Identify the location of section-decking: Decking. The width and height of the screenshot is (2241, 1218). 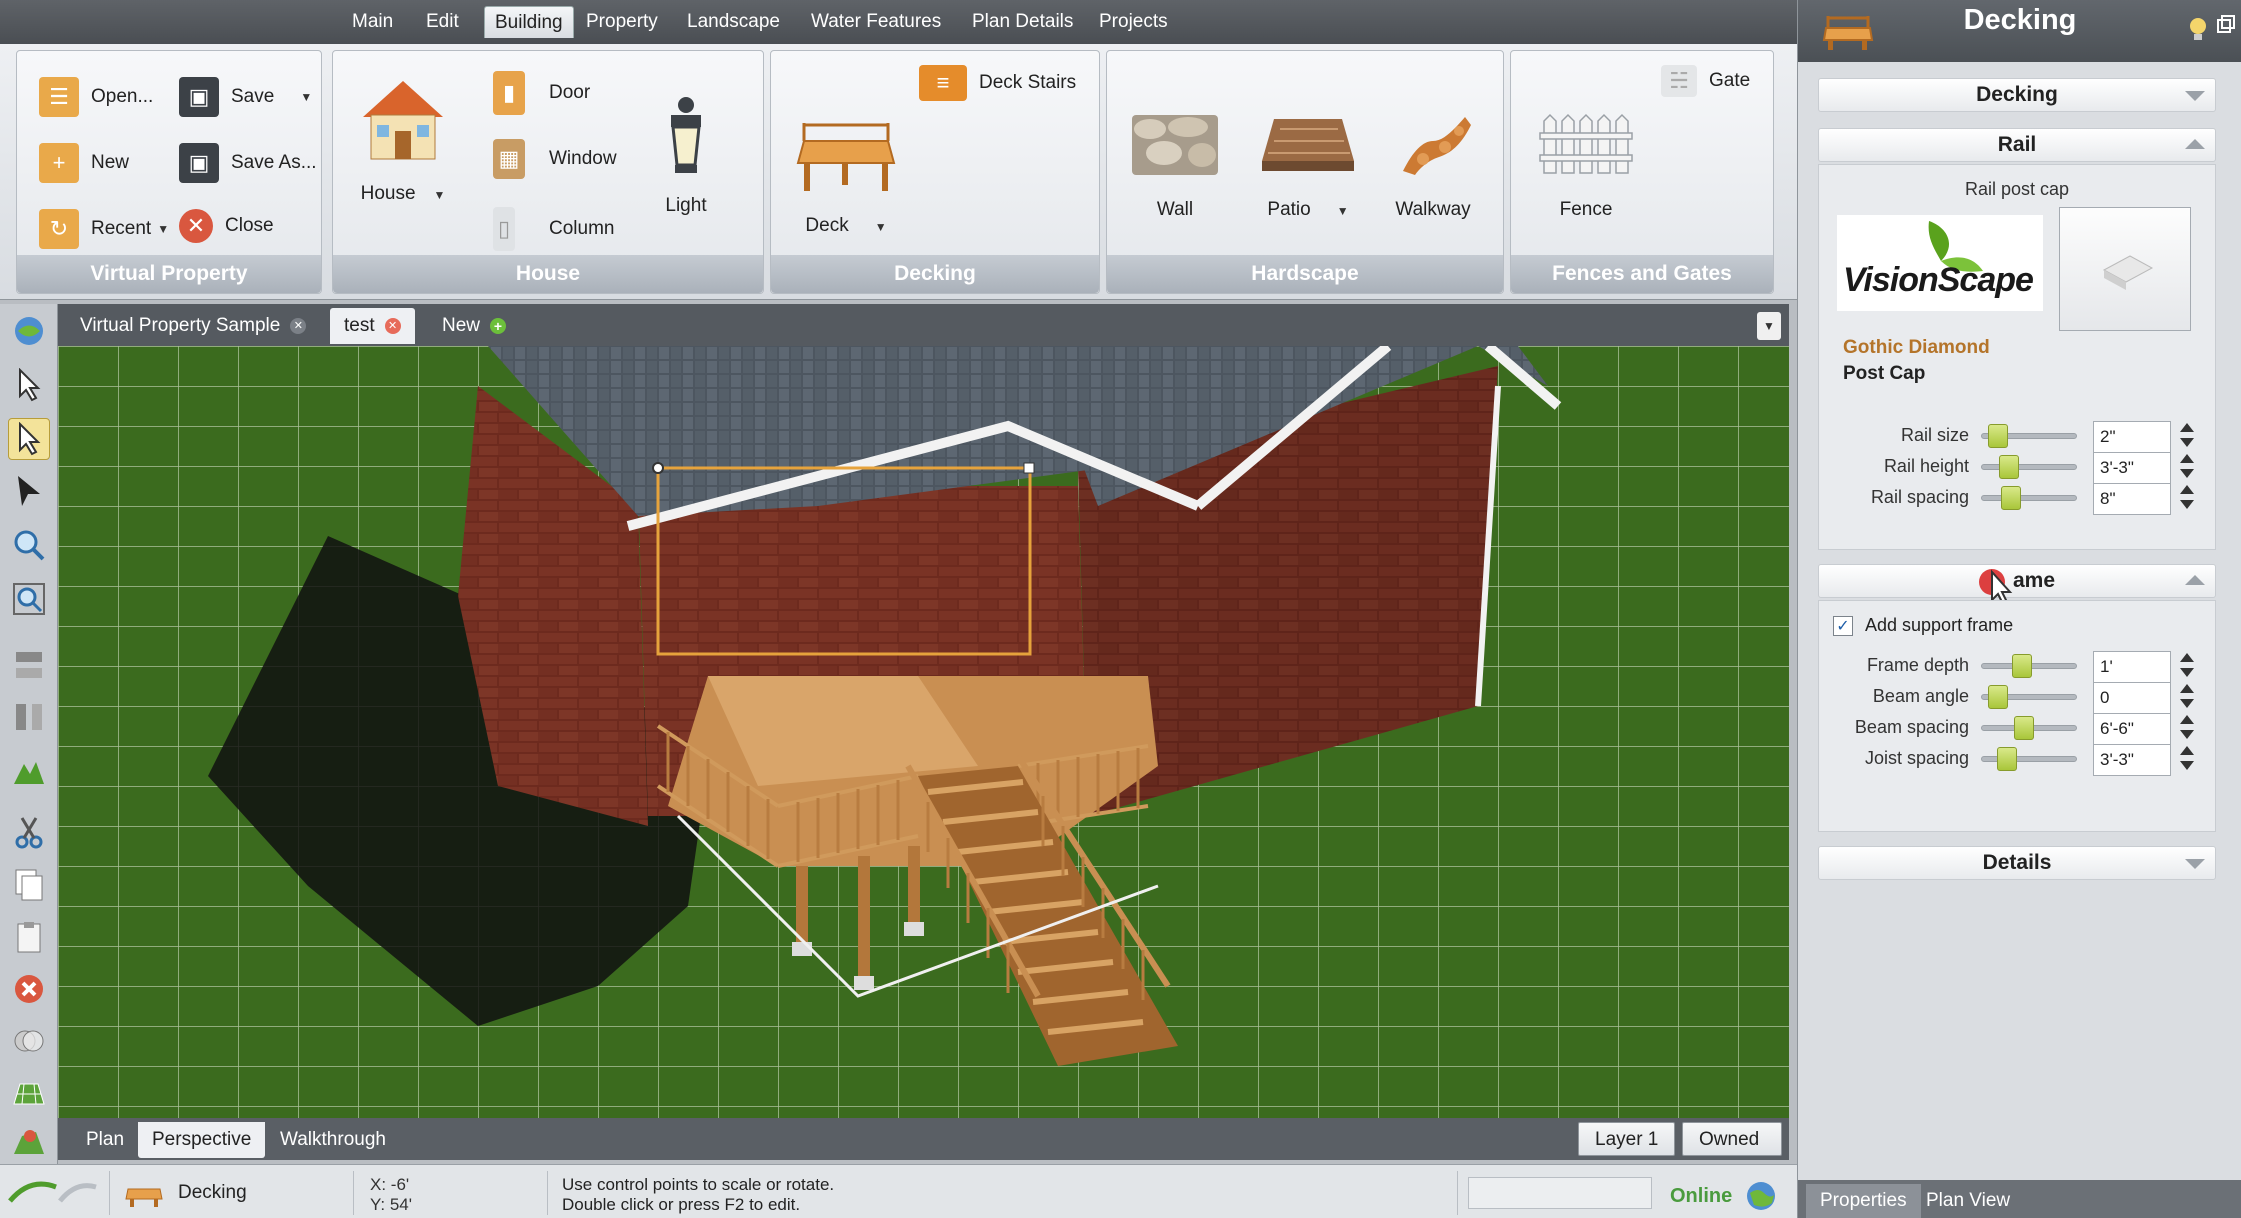
(2017, 95).